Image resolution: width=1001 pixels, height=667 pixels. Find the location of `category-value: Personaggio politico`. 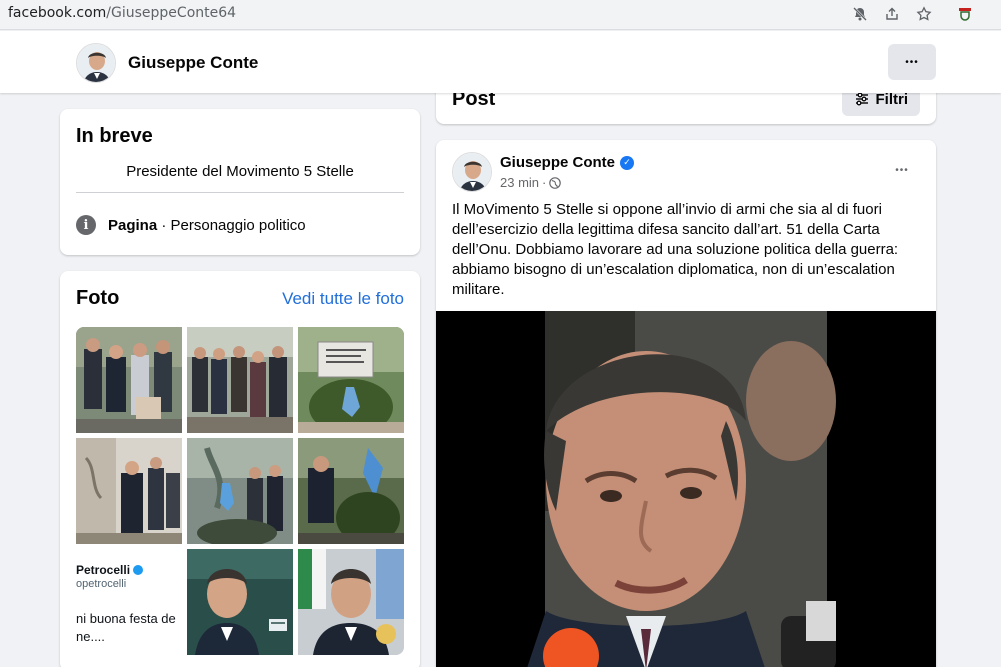

category-value: Personaggio politico is located at coordinates (238, 225).